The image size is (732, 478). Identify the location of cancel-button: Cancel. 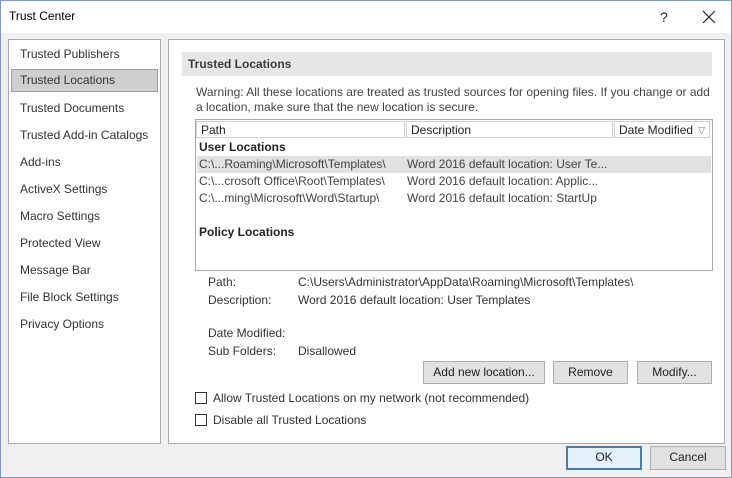
(688, 458).